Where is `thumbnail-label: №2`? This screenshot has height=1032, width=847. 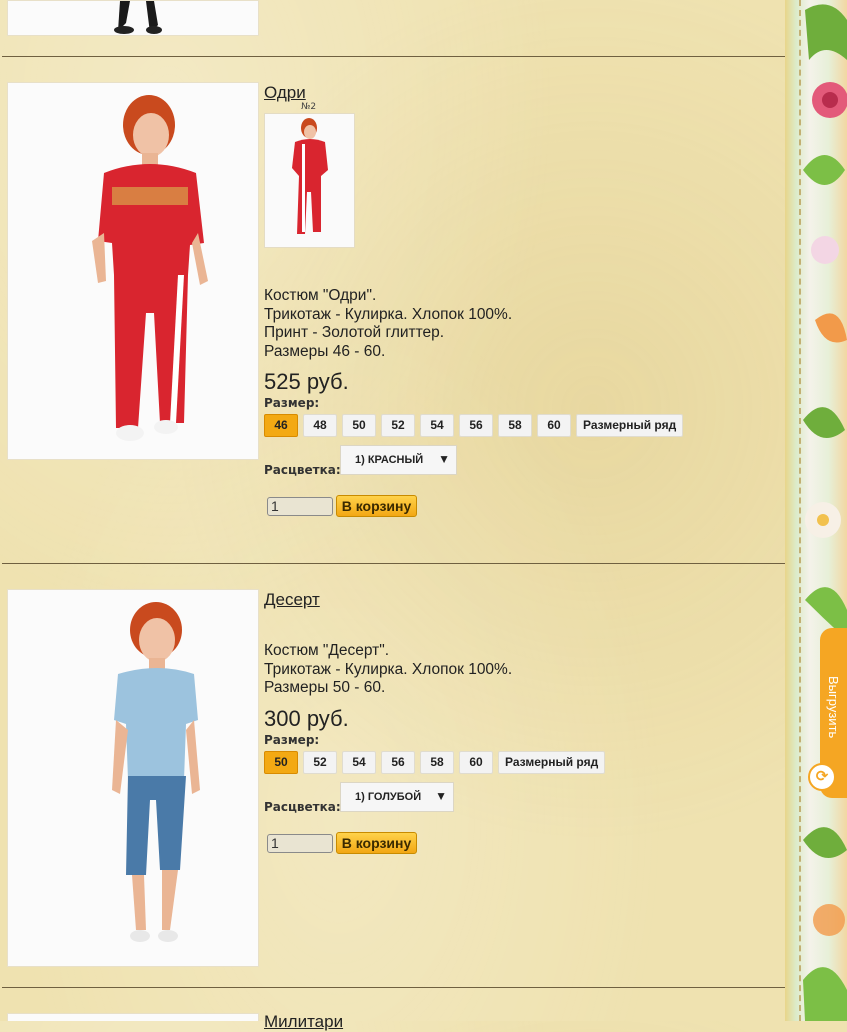
thumbnail-label: №2 is located at coordinates (309, 107).